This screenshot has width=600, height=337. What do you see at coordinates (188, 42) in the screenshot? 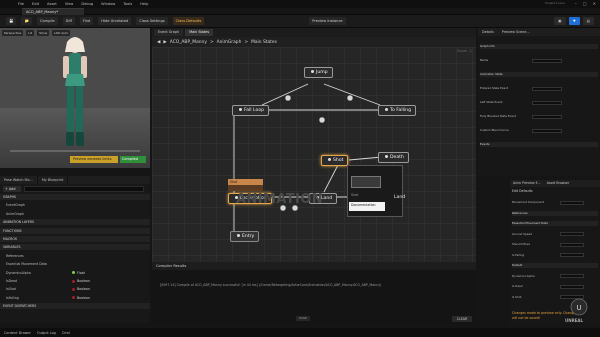
I see `breadcrumb-item-blueprint: ACO_ABP_Manny` at bounding box center [188, 42].